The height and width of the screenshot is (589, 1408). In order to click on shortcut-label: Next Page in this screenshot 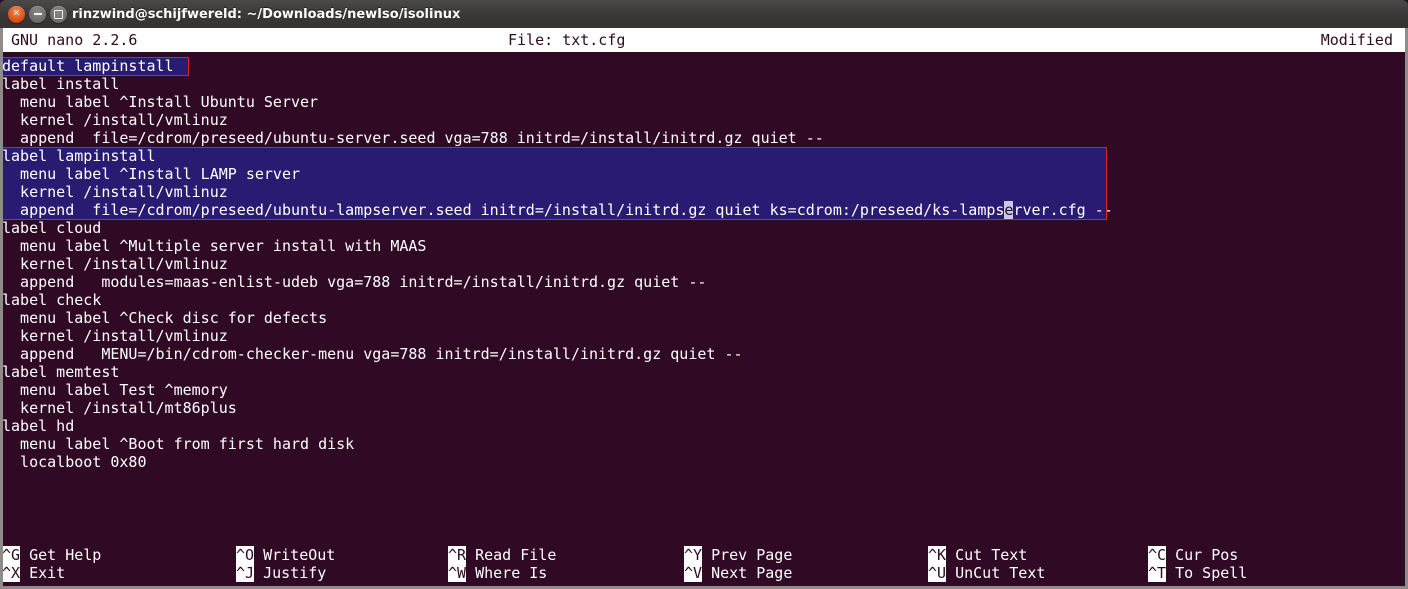, I will do `click(747, 573)`.